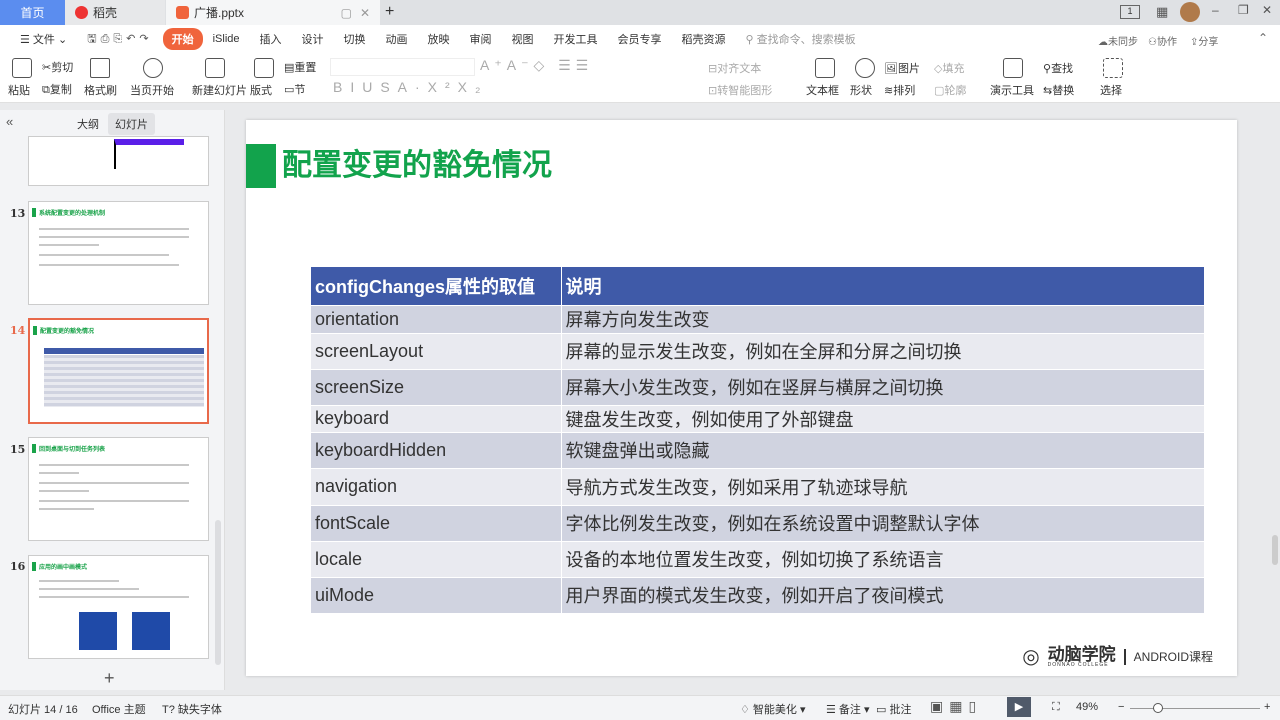 The height and width of the screenshot is (720, 1280). What do you see at coordinates (773, 709) in the screenshot?
I see `beautify-button: ♢ 智能美化 ▾` at bounding box center [773, 709].